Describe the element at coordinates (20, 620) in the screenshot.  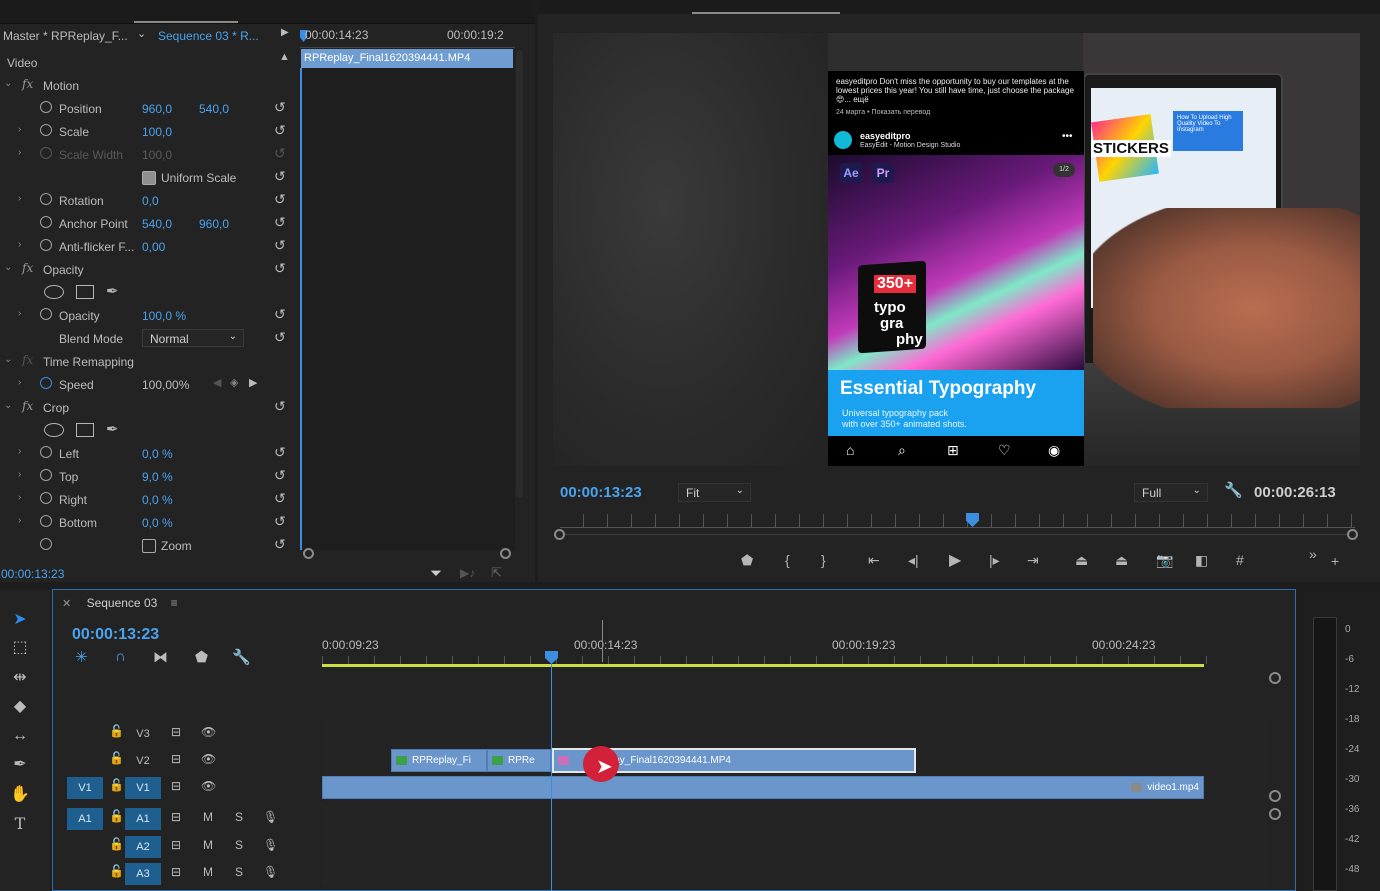
I see `selection-tool-icon: ➤` at that location.